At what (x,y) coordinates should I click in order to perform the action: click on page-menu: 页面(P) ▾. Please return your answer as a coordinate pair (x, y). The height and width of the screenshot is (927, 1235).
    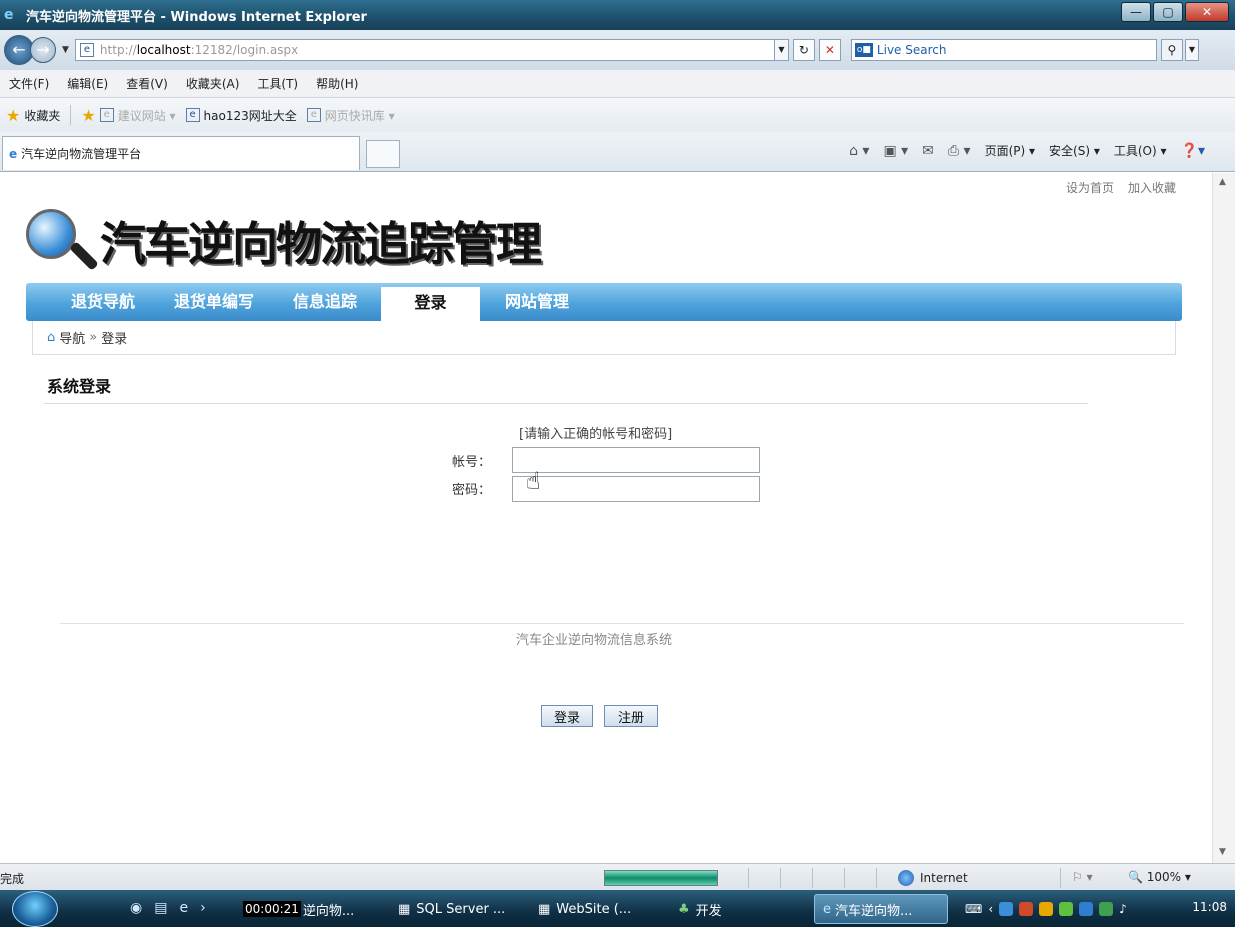
    Looking at the image, I should click on (1010, 150).